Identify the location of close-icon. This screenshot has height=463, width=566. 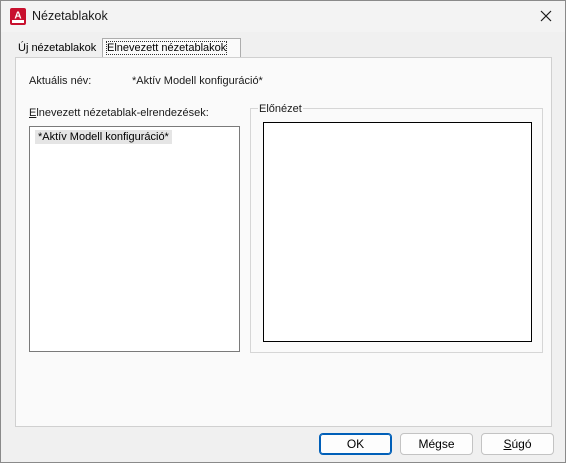
(546, 16).